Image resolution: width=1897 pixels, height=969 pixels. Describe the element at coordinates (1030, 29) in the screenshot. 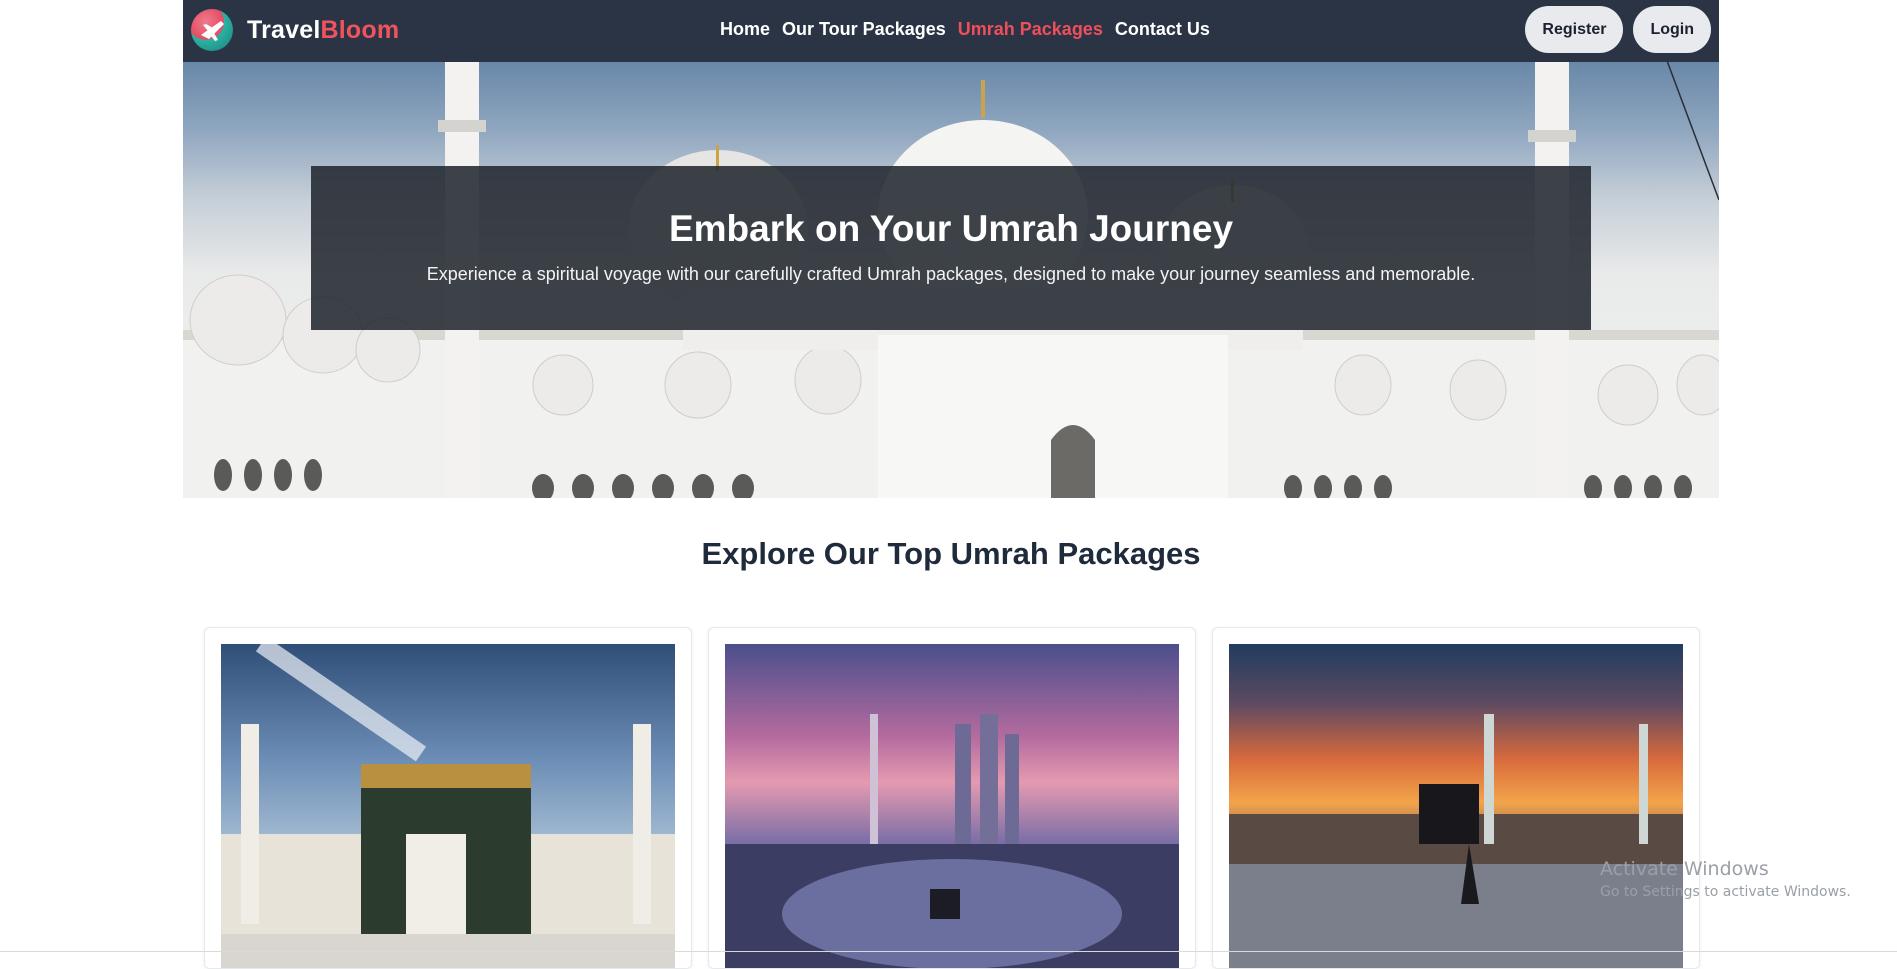

I see `nav-item-umrah-packages: Umrah Packages` at that location.